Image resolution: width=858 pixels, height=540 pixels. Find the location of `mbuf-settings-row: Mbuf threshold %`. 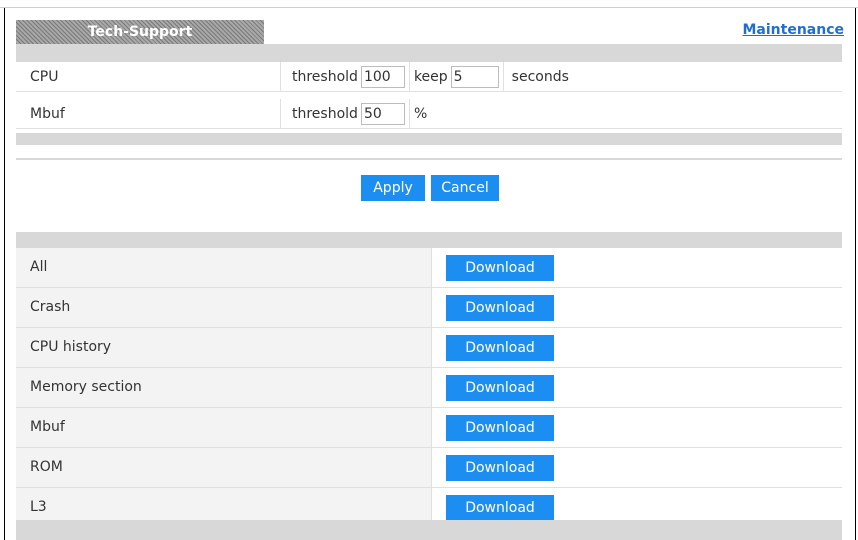

mbuf-settings-row: Mbuf threshold % is located at coordinates (429, 114).